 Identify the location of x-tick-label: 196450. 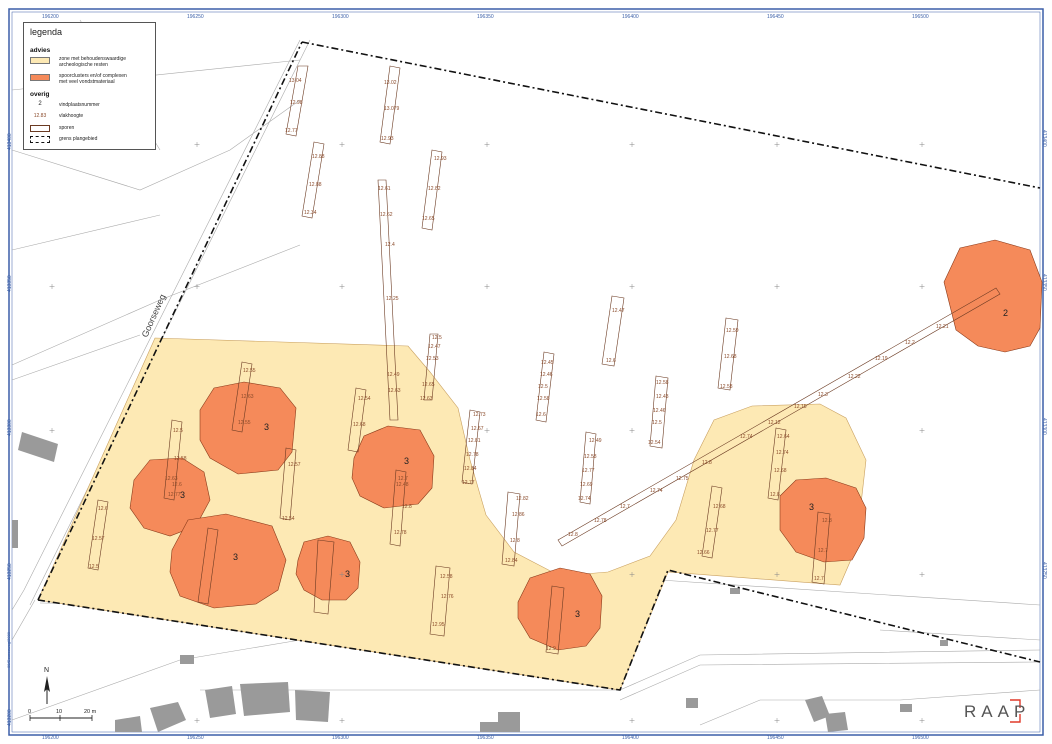
(775, 738).